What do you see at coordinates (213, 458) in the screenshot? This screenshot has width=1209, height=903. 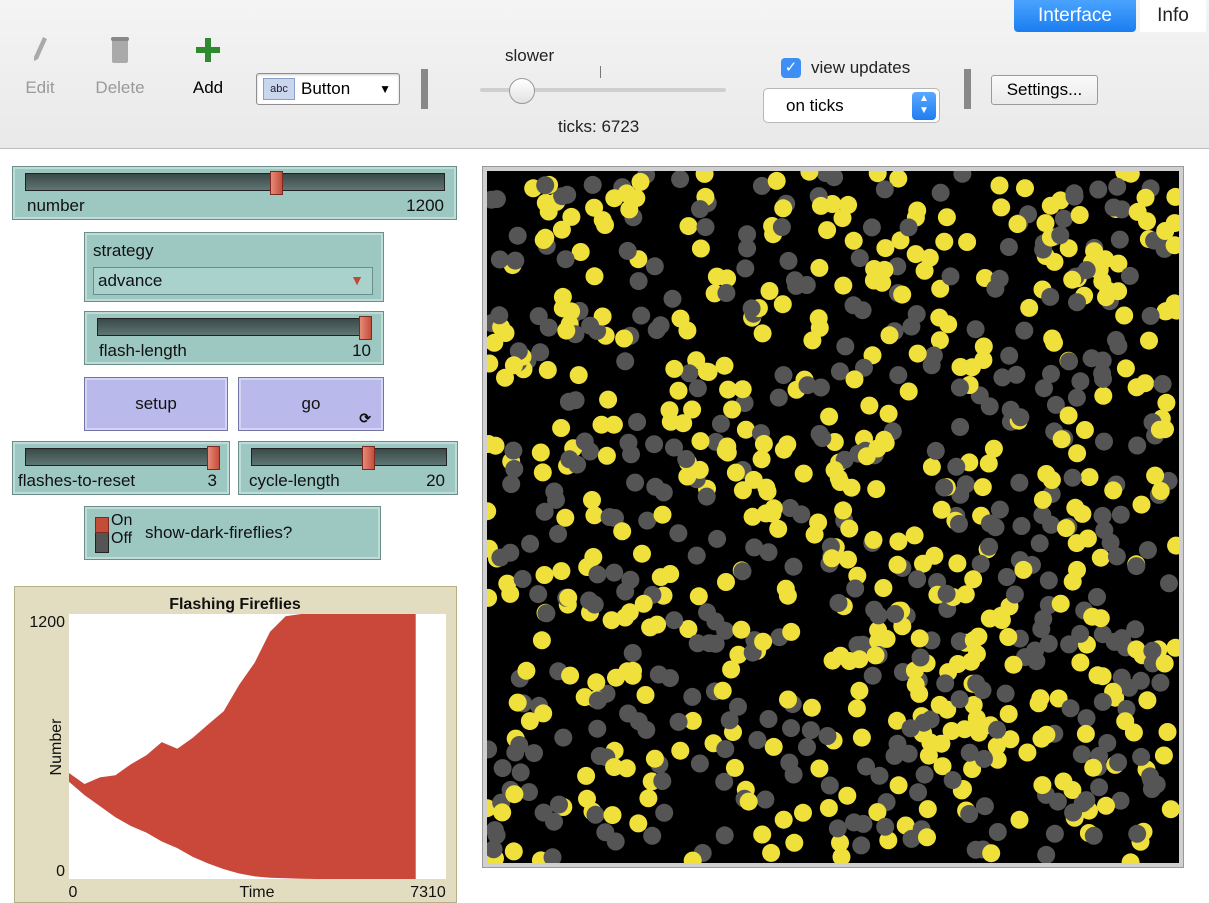 I see `flashes-to-reset-slider-handle` at bounding box center [213, 458].